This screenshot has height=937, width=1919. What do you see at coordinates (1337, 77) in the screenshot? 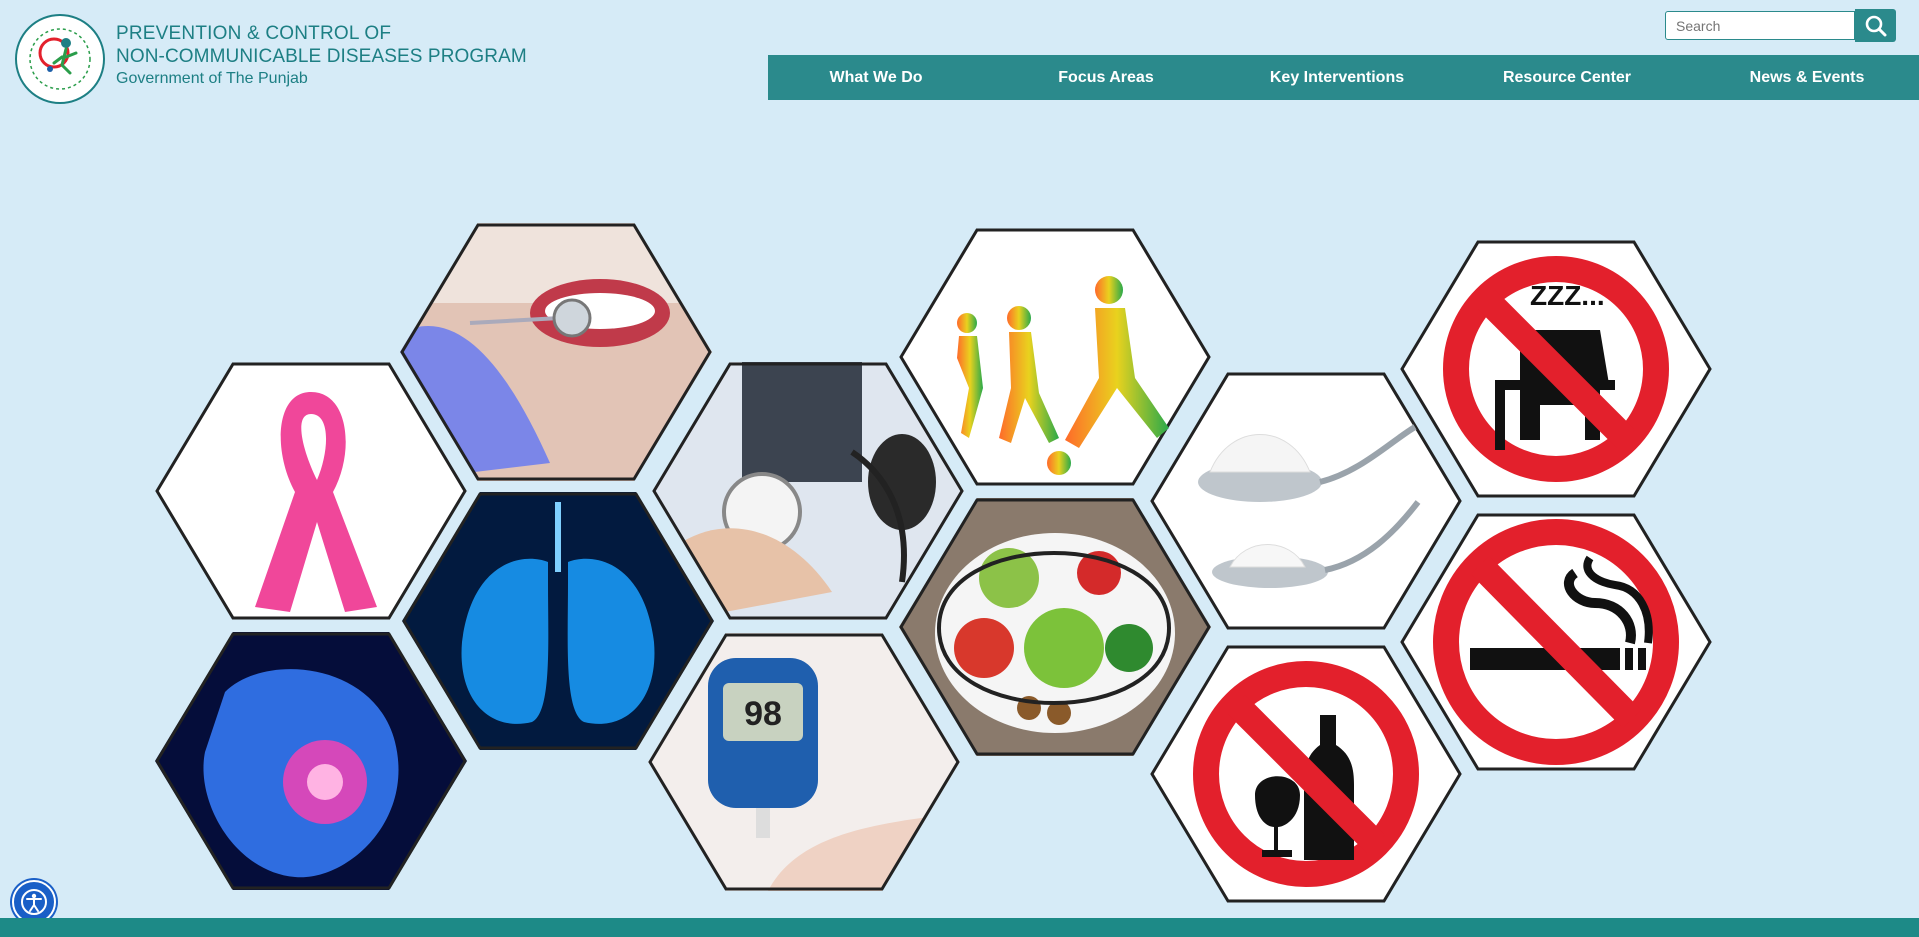
I see `nav-key-interventions: Key Interventions` at bounding box center [1337, 77].